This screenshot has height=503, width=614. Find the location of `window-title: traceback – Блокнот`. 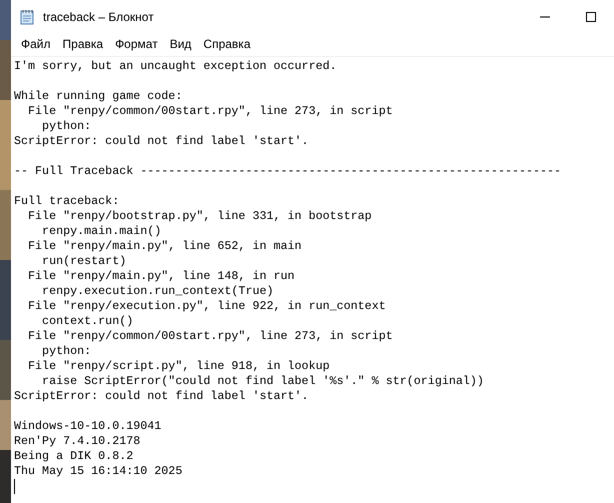

window-title: traceback – Блокнот is located at coordinates (98, 17).